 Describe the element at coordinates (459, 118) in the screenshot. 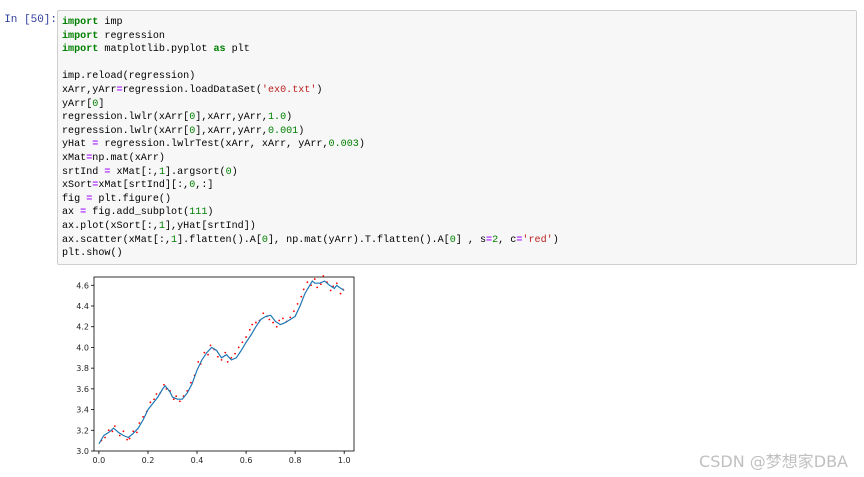

I see `code-line: regression.lwlr(xArr[0],xArr,yArr,1.0)` at that location.